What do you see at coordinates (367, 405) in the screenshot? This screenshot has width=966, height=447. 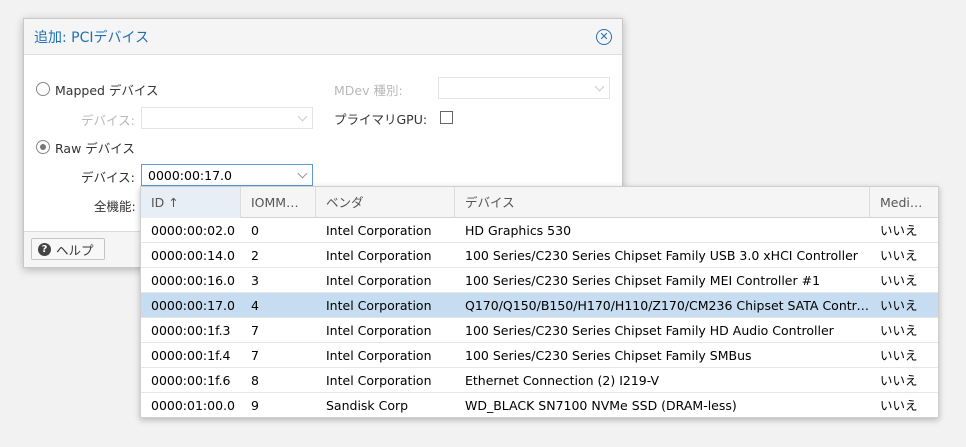 I see `cell-vendor: Sandisk Corp` at bounding box center [367, 405].